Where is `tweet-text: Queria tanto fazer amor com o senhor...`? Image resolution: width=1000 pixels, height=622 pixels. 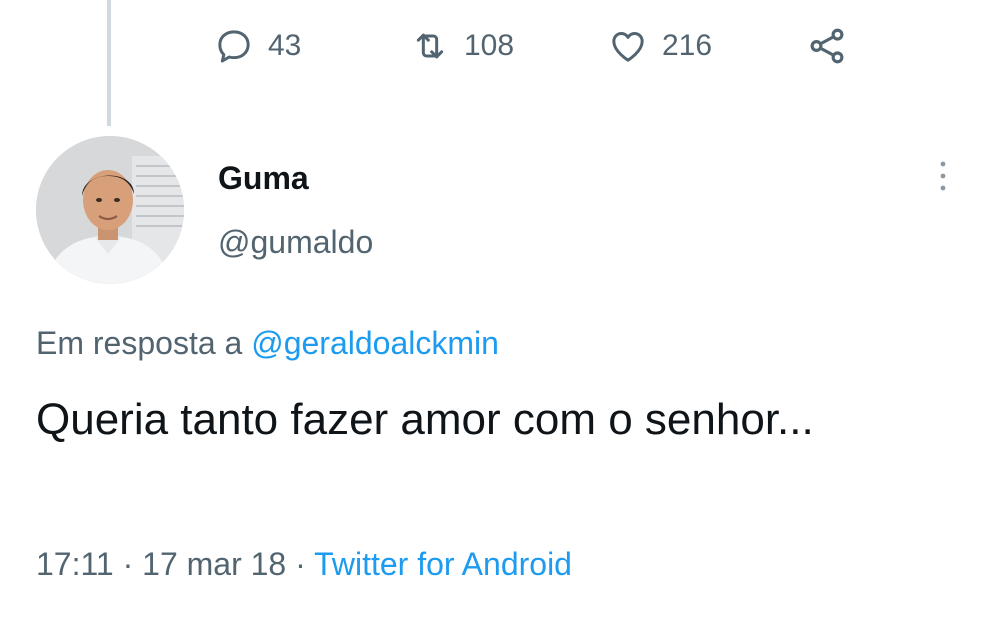
tweet-text: Queria tanto fazer amor com o senhor... is located at coordinates (425, 419).